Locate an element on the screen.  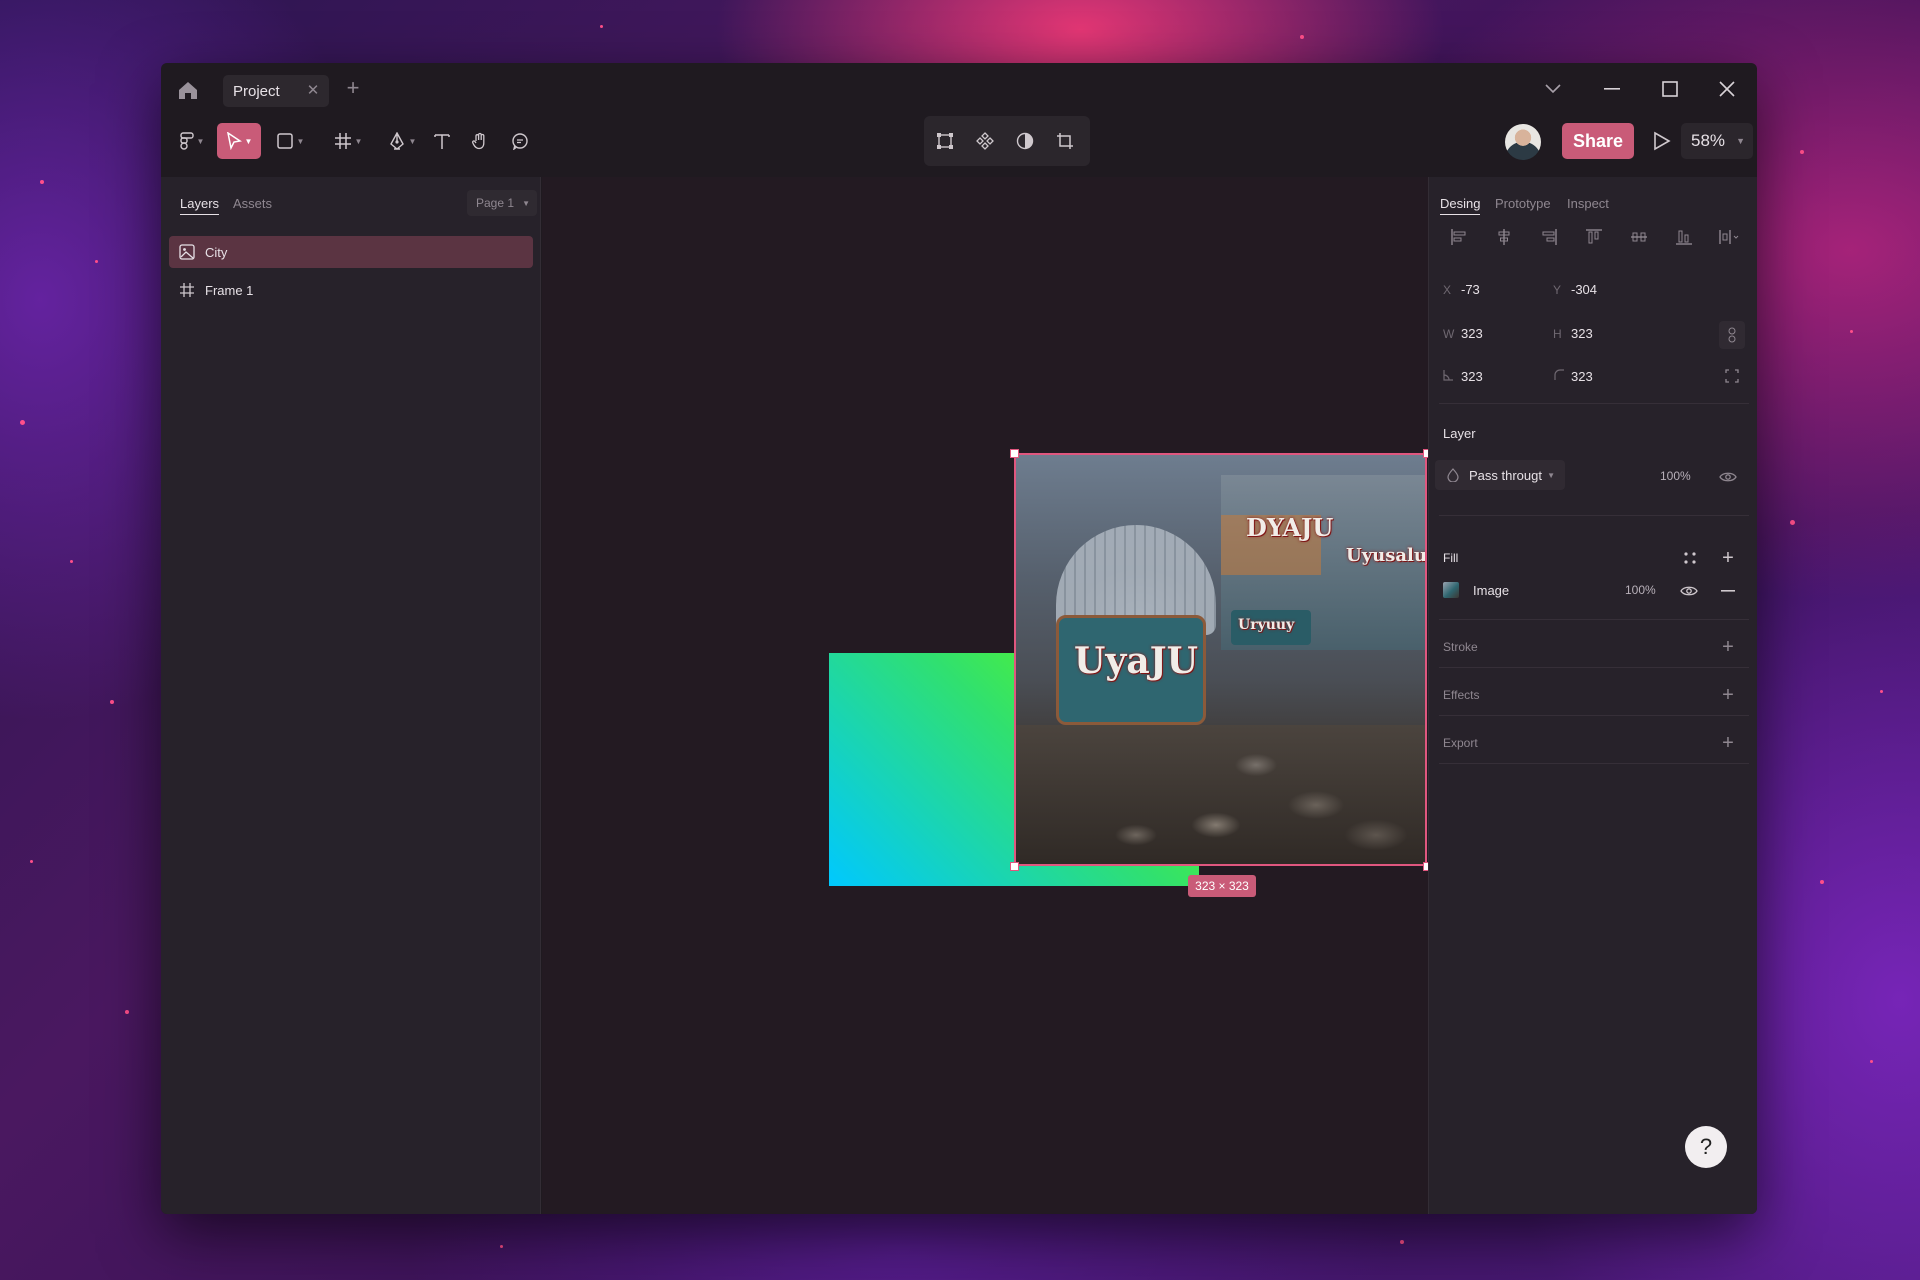
y-field: -304 is located at coordinates (1584, 289).